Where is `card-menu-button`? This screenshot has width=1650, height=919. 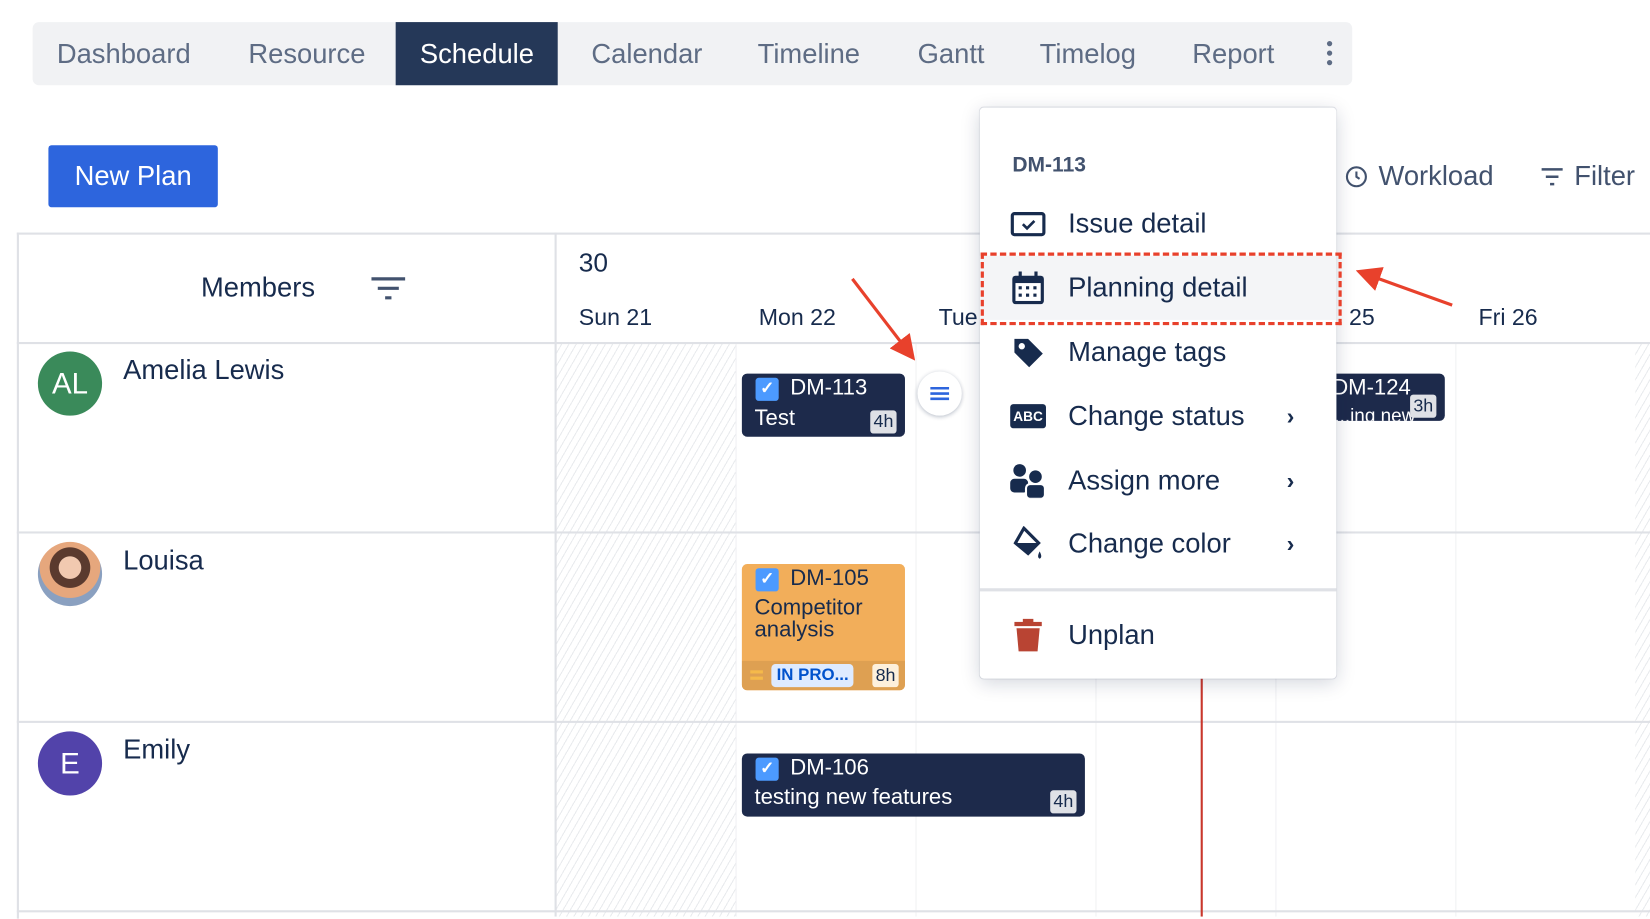
card-menu-button is located at coordinates (939, 393).